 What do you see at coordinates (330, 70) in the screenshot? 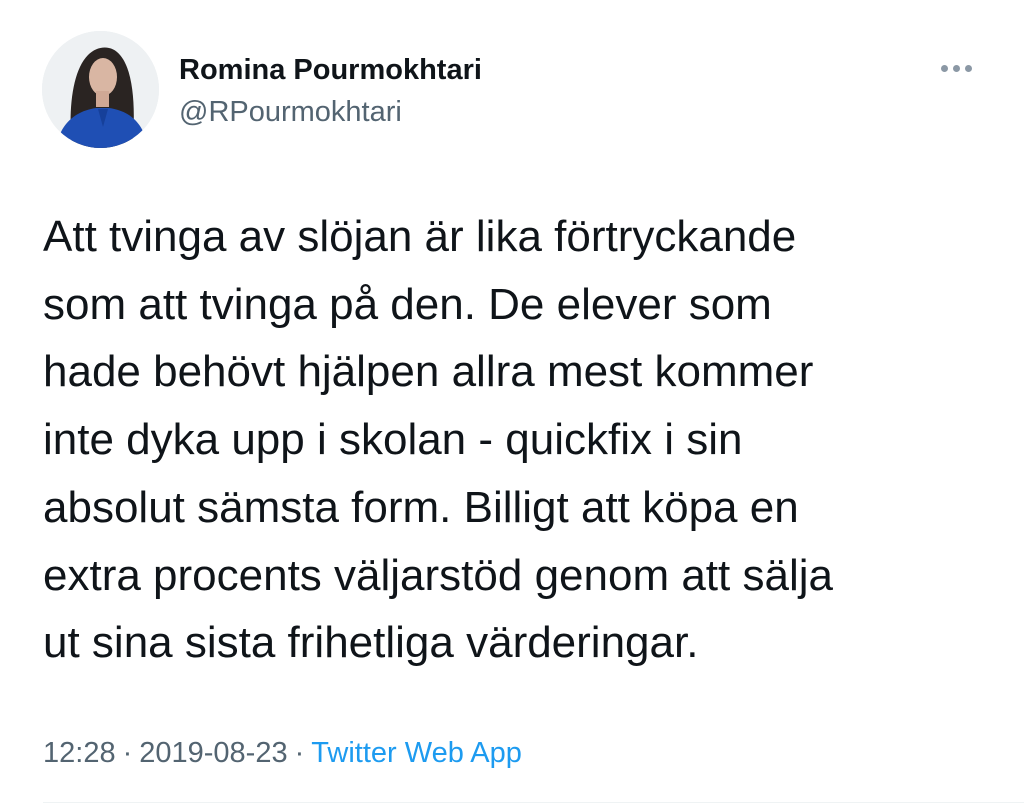
I see `author-name: Romina Pourmokhtari` at bounding box center [330, 70].